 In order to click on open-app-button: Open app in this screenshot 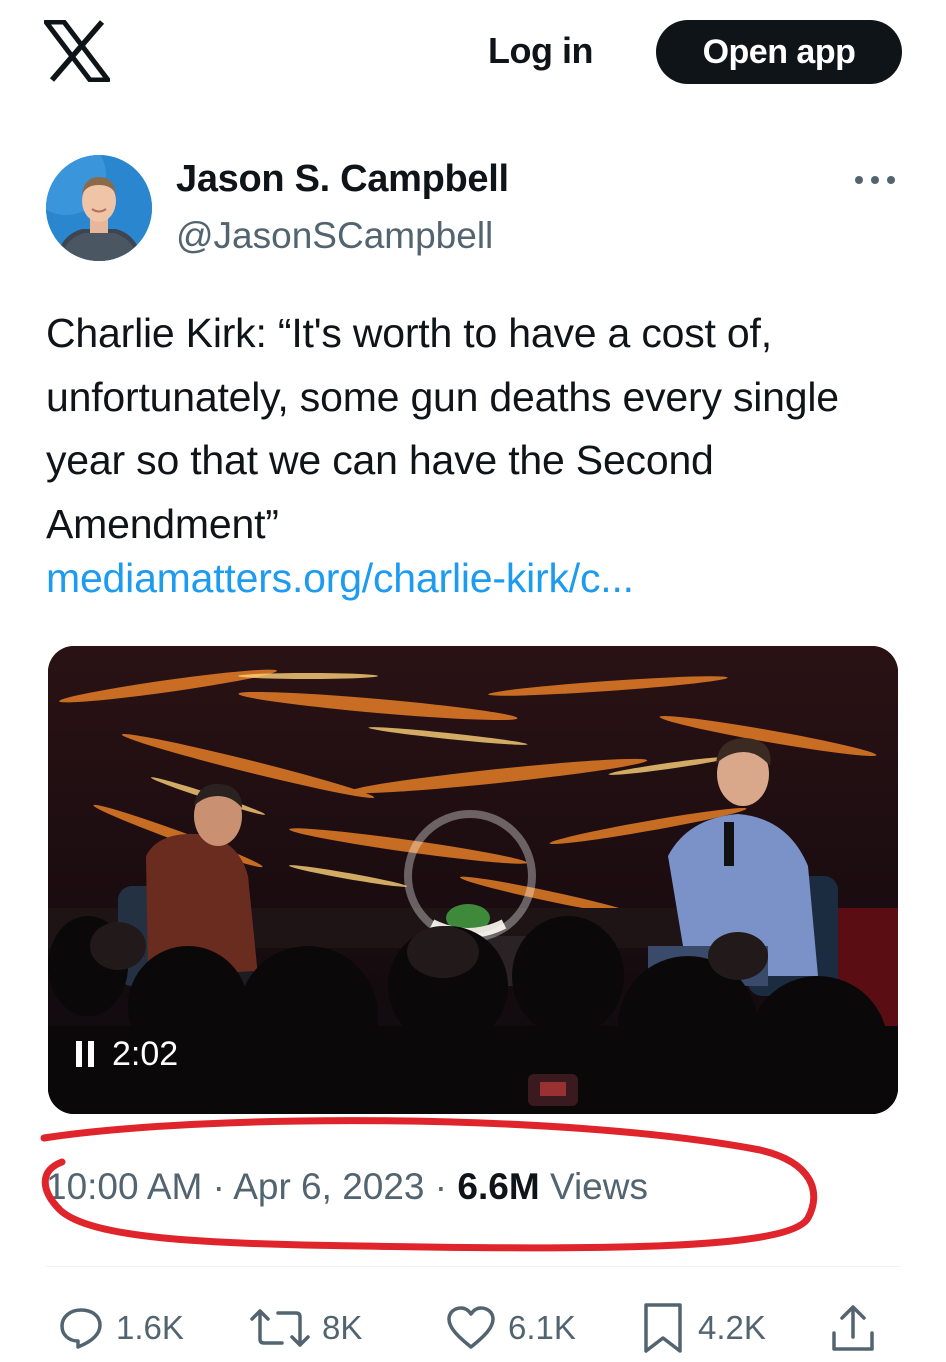, I will do `click(779, 52)`.